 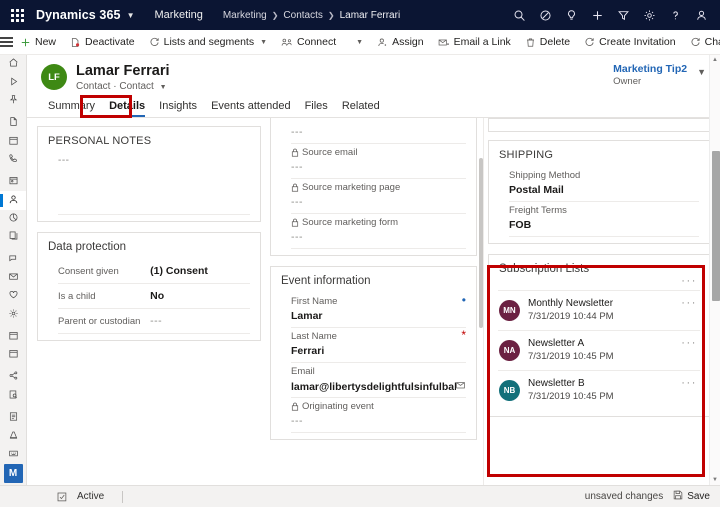 What do you see at coordinates (62, 497) in the screenshot?
I see `status-refresh-icon` at bounding box center [62, 497].